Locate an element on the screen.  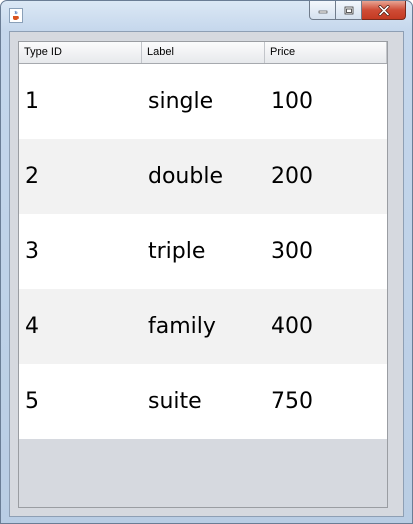
cell-label: family is located at coordinates (203, 326).